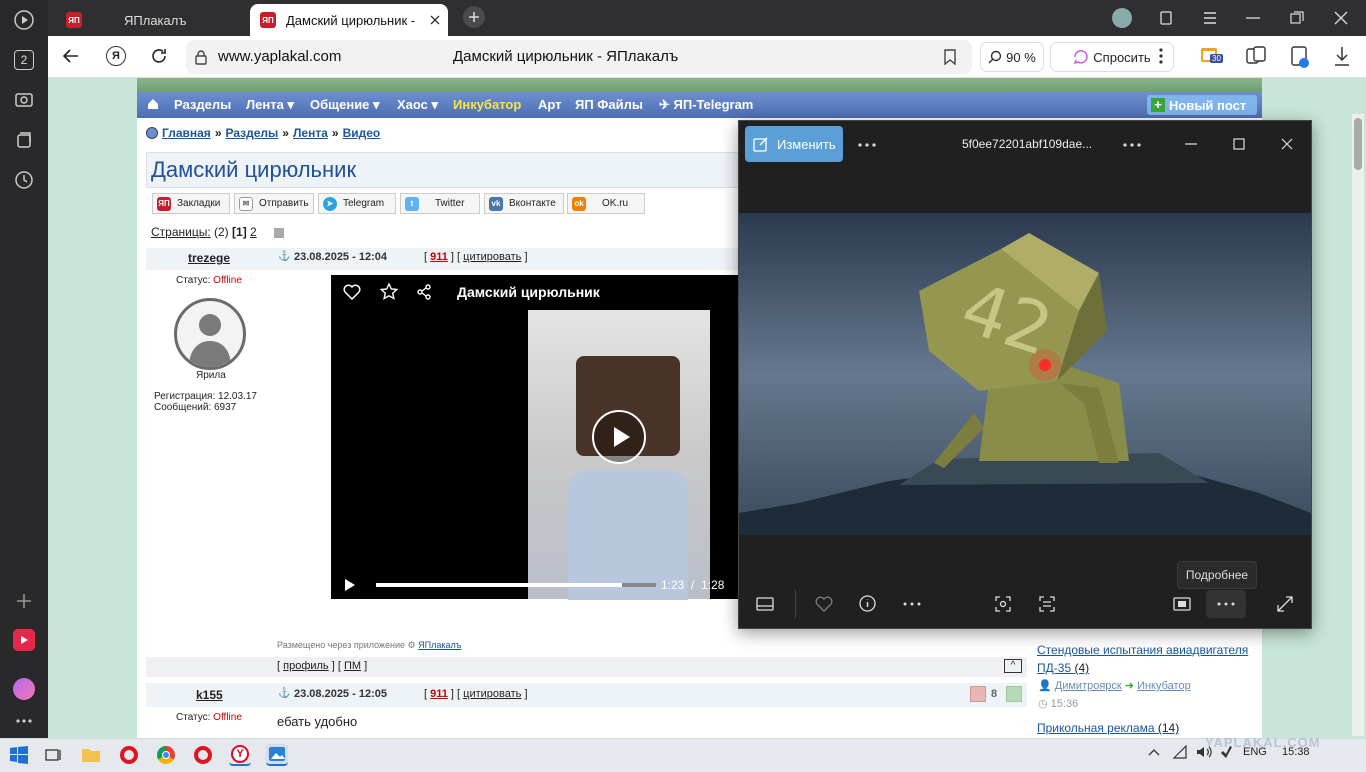  What do you see at coordinates (24, 140) in the screenshot?
I see `collections-icon` at bounding box center [24, 140].